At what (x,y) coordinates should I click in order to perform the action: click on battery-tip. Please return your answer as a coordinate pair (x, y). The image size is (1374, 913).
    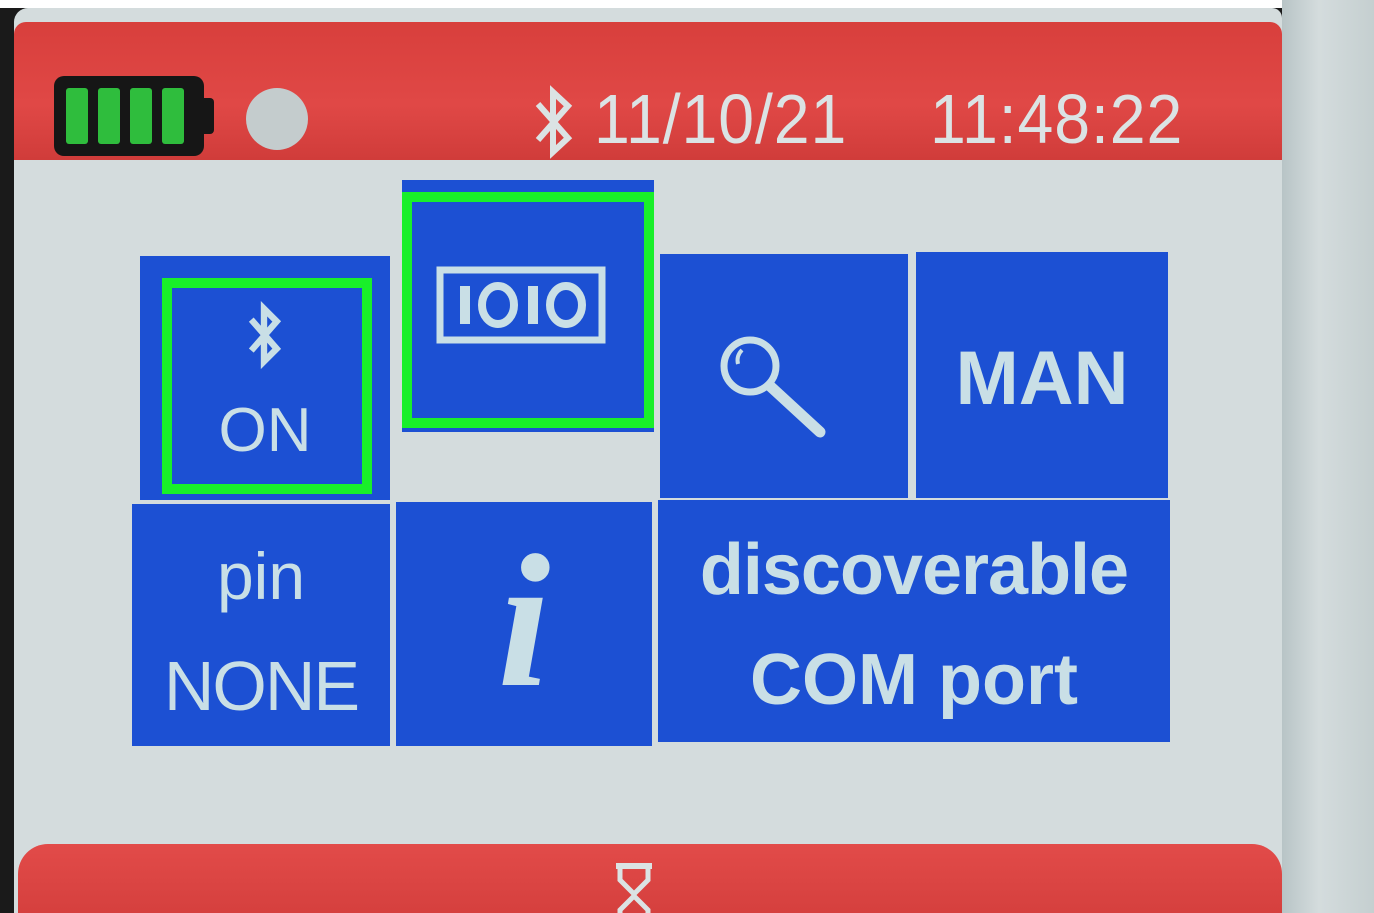
    Looking at the image, I should click on (209, 116).